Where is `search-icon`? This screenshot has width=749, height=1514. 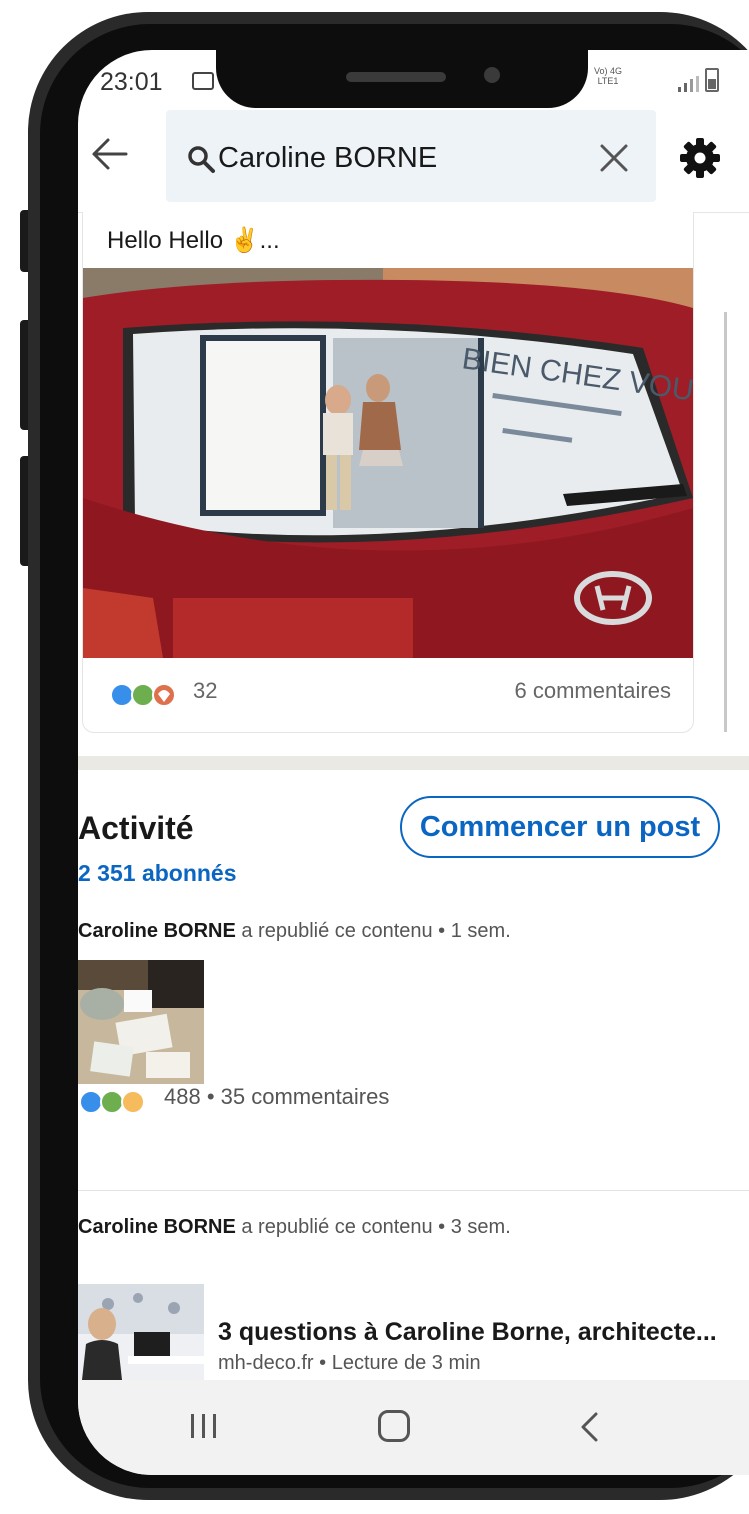
search-icon is located at coordinates (201, 159).